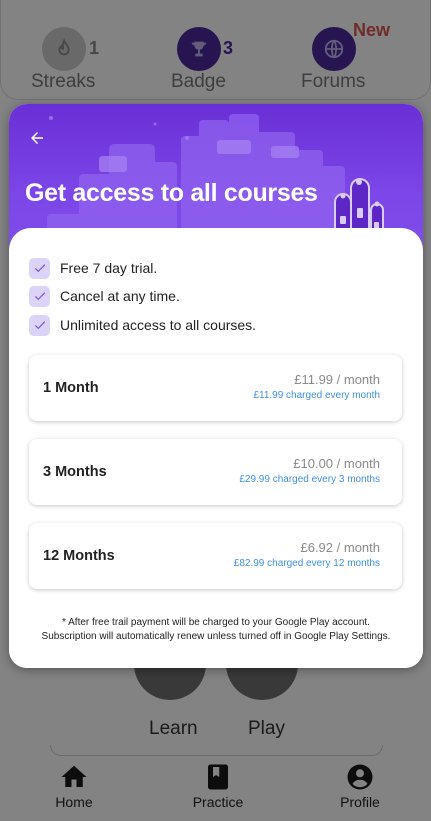  What do you see at coordinates (314, 379) in the screenshot?
I see `plan-price-amount: £11.99` at bounding box center [314, 379].